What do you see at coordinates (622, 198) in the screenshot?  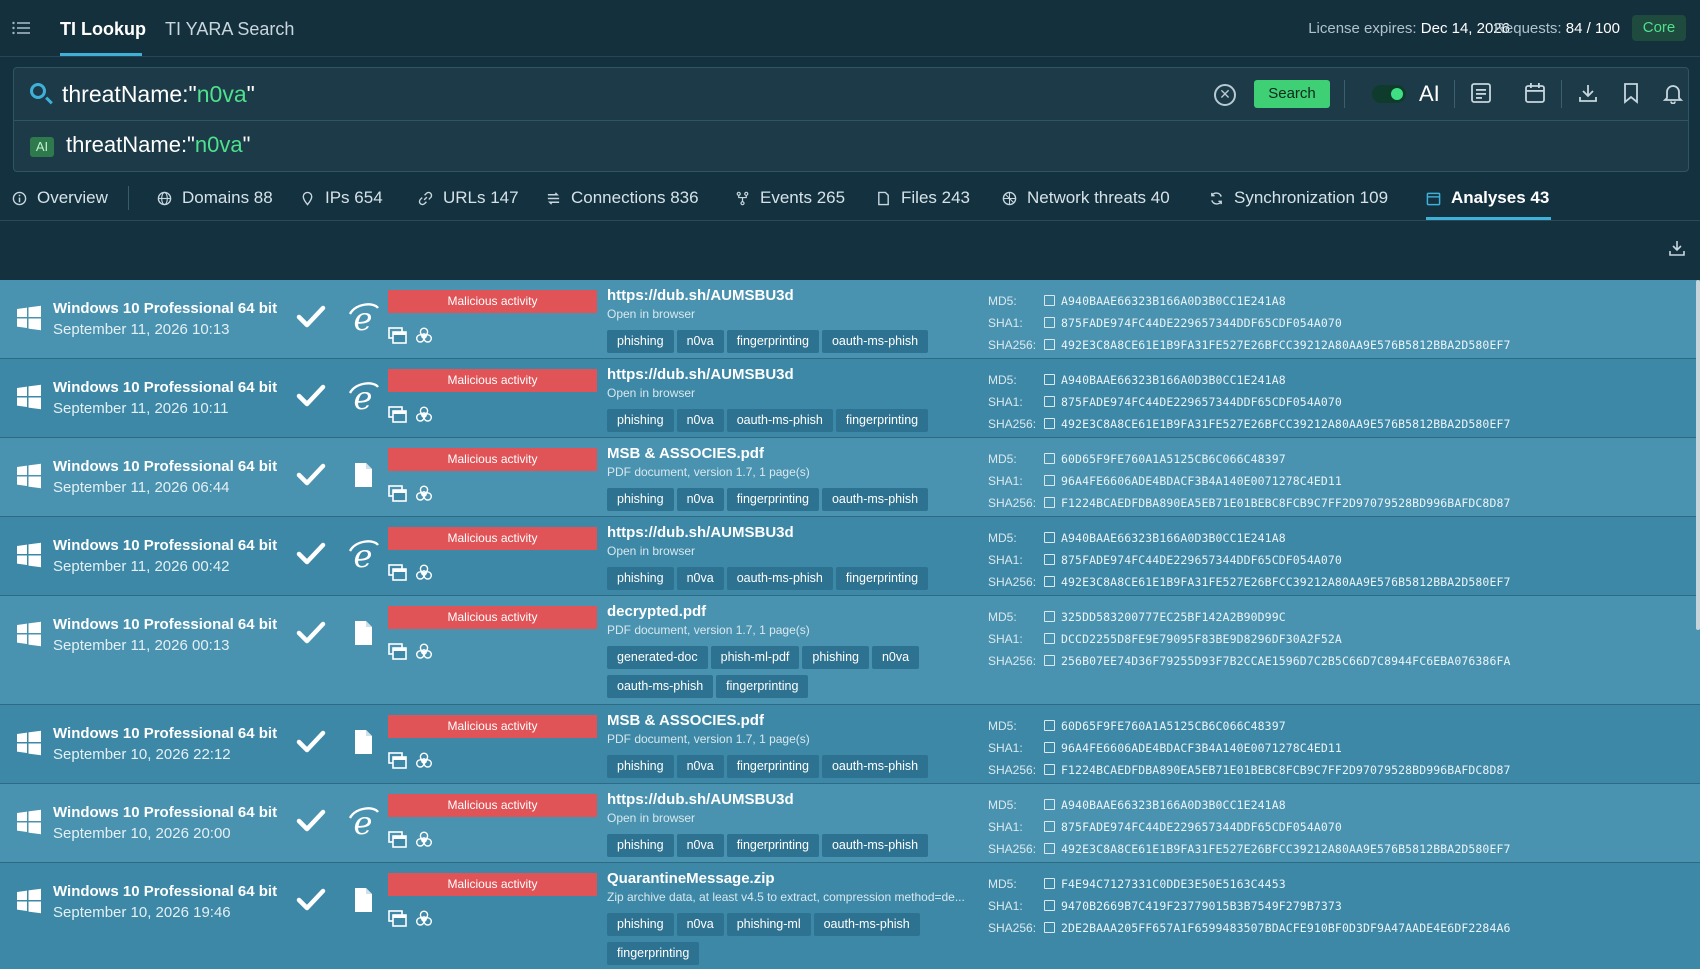 I see `tab-connections: Connections 836` at bounding box center [622, 198].